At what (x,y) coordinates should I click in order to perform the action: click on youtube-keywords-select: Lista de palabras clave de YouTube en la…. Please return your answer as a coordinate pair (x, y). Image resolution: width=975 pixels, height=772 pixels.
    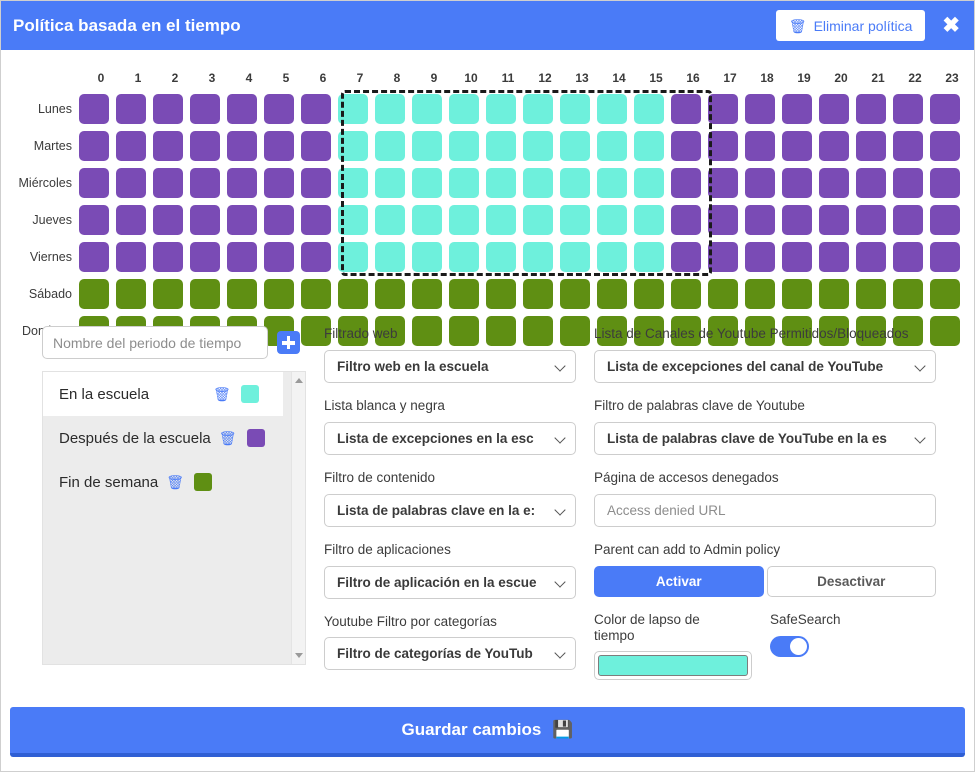
    Looking at the image, I should click on (765, 438).